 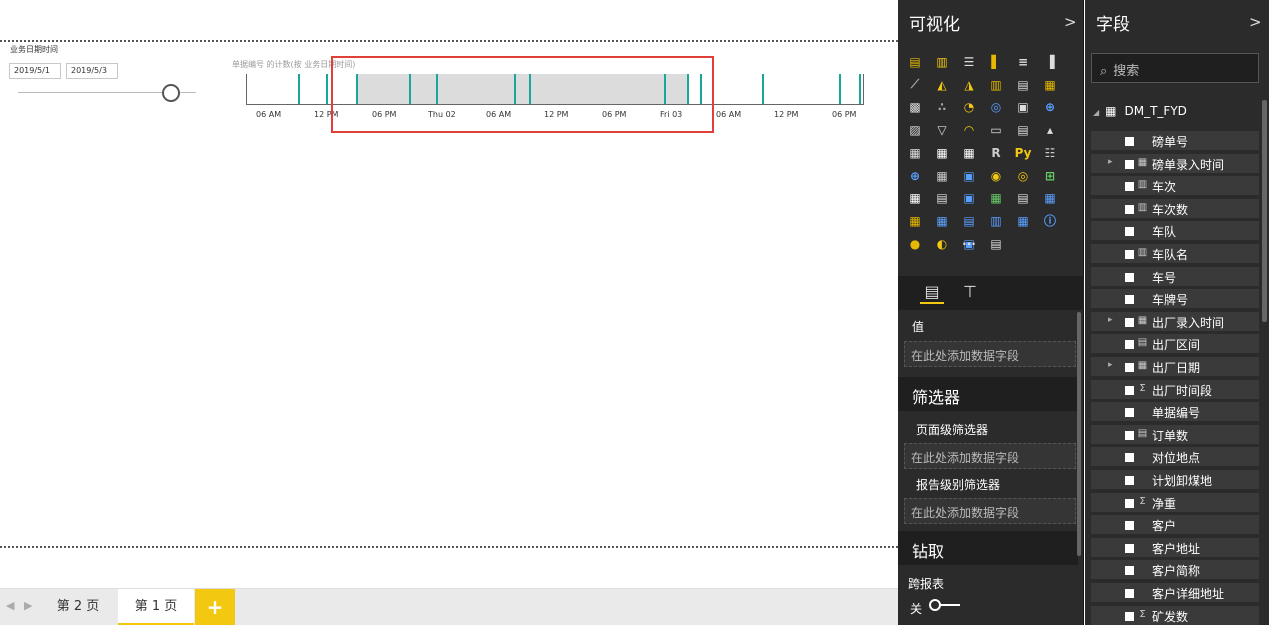 I want to click on field-item: Σ 出厂时间段, so click(x=1175, y=389).